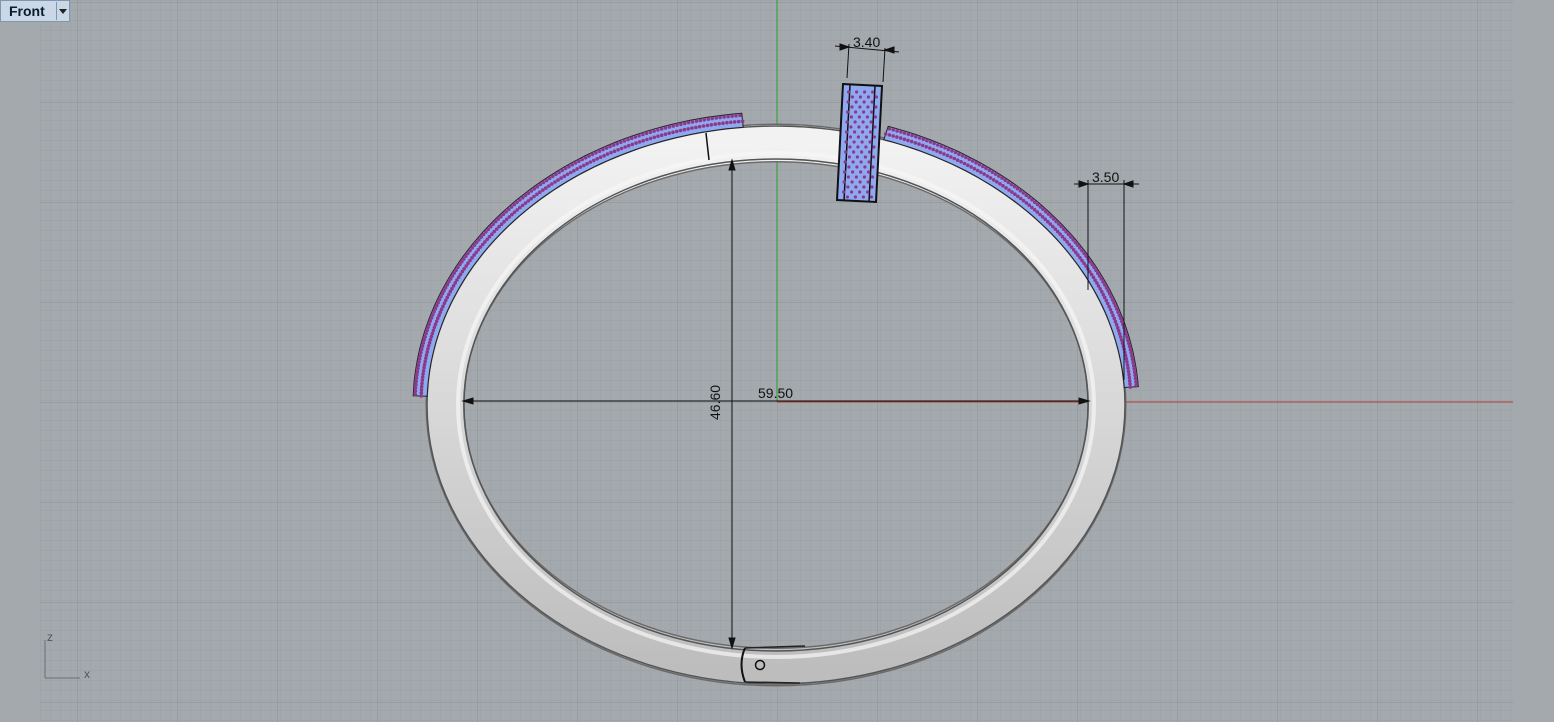 This screenshot has width=1554, height=722. Describe the element at coordinates (28, 11) in the screenshot. I see `viewport-title: Front` at that location.